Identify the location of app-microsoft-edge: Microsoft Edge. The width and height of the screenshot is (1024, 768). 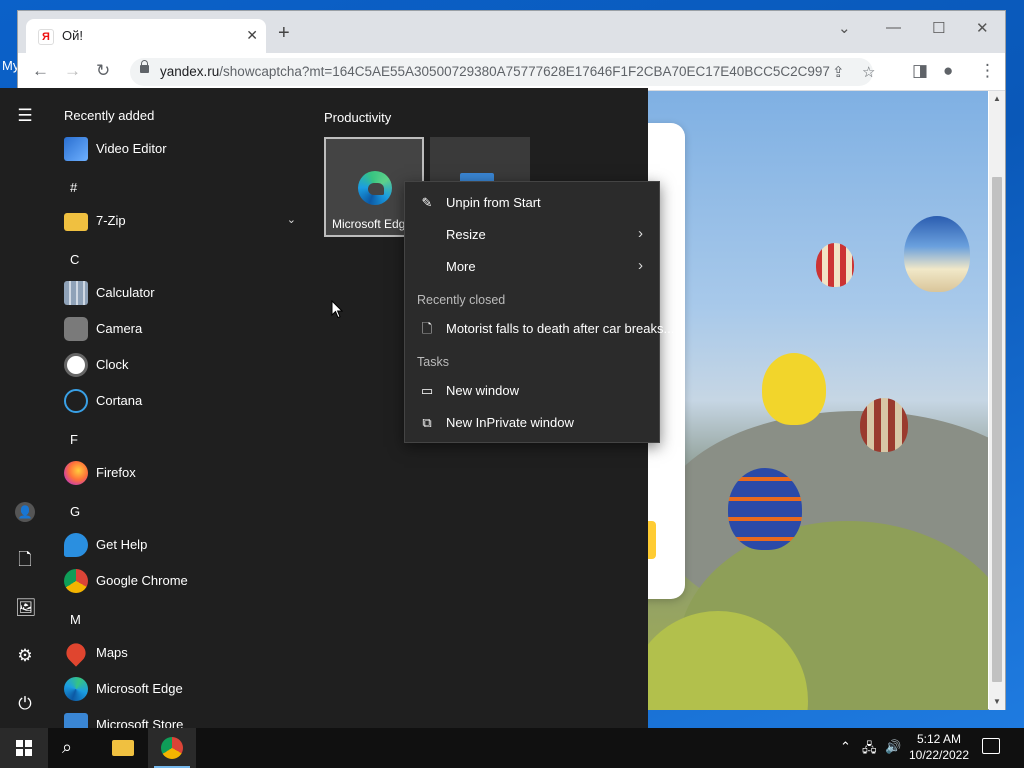
(182, 689).